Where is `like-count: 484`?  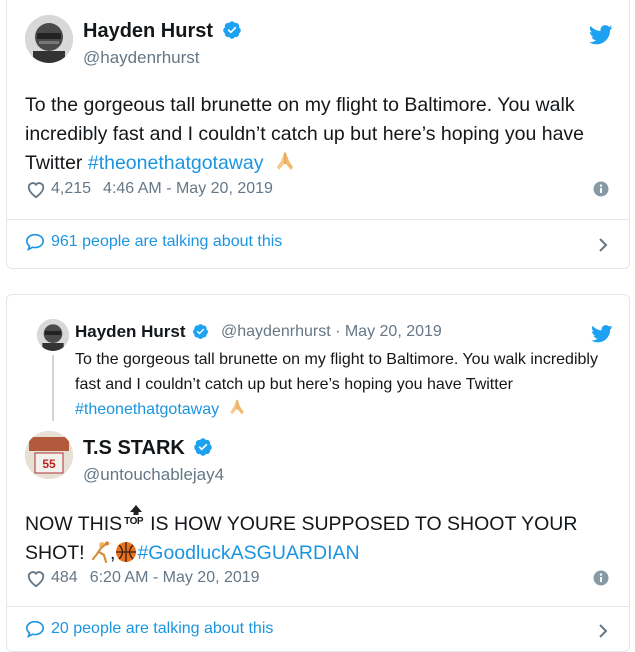 like-count: 484 is located at coordinates (64, 578).